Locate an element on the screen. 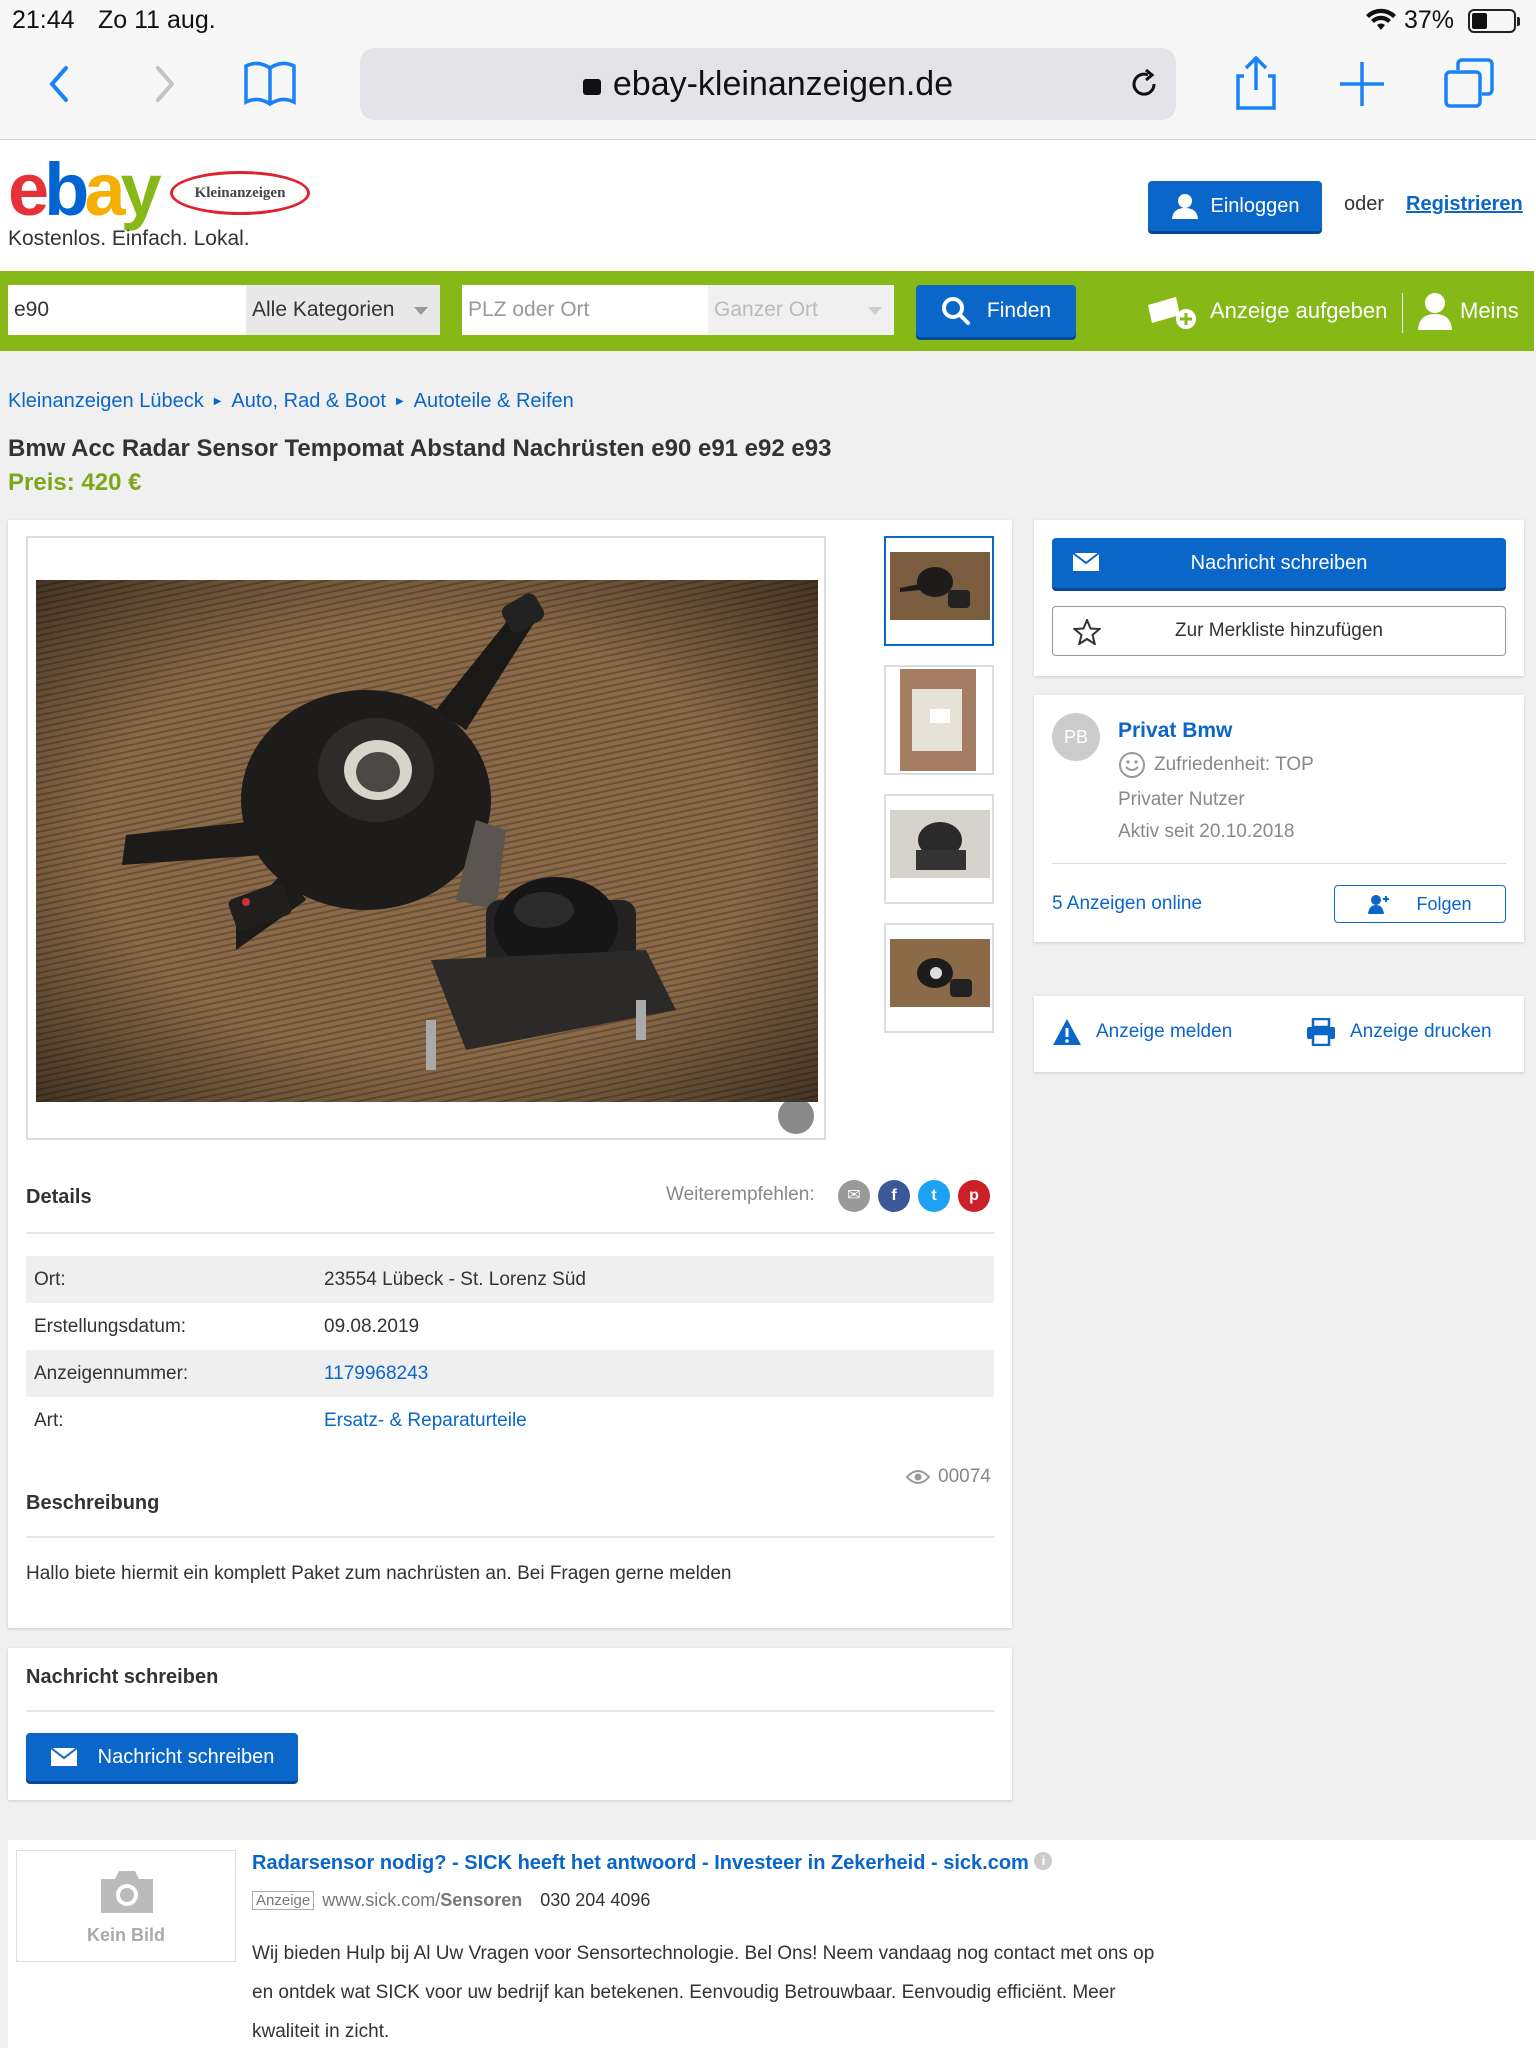 The image size is (1536, 2048). divider is located at coordinates (510, 1537).